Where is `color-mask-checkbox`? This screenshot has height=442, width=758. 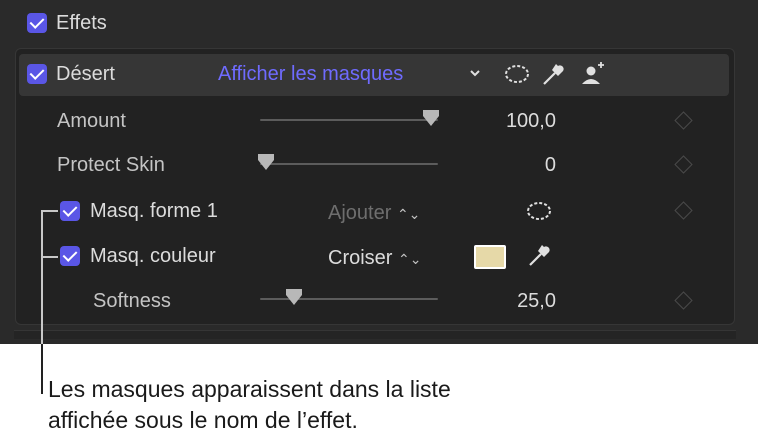
color-mask-checkbox is located at coordinates (70, 256).